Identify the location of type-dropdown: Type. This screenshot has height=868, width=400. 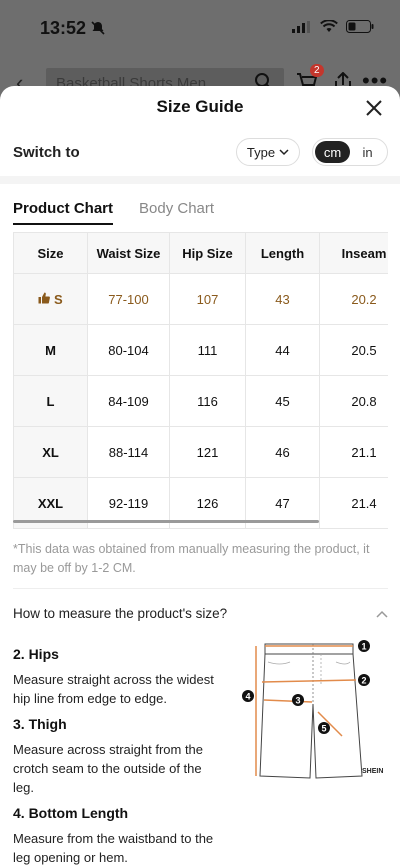
(268, 152).